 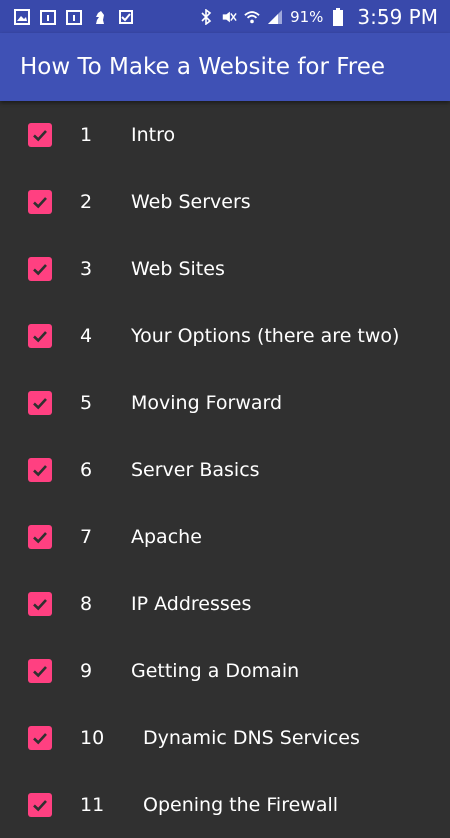 I want to click on notification-icons, so click(x=67, y=16).